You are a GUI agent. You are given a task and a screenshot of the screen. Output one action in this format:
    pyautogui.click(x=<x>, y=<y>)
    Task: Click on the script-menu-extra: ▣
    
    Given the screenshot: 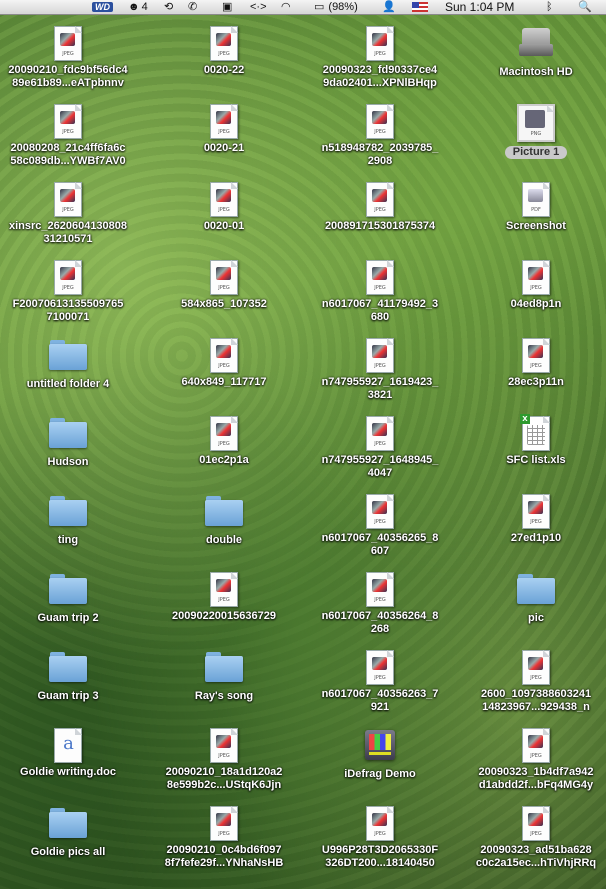 What is the action you would take?
    pyautogui.click(x=227, y=7)
    